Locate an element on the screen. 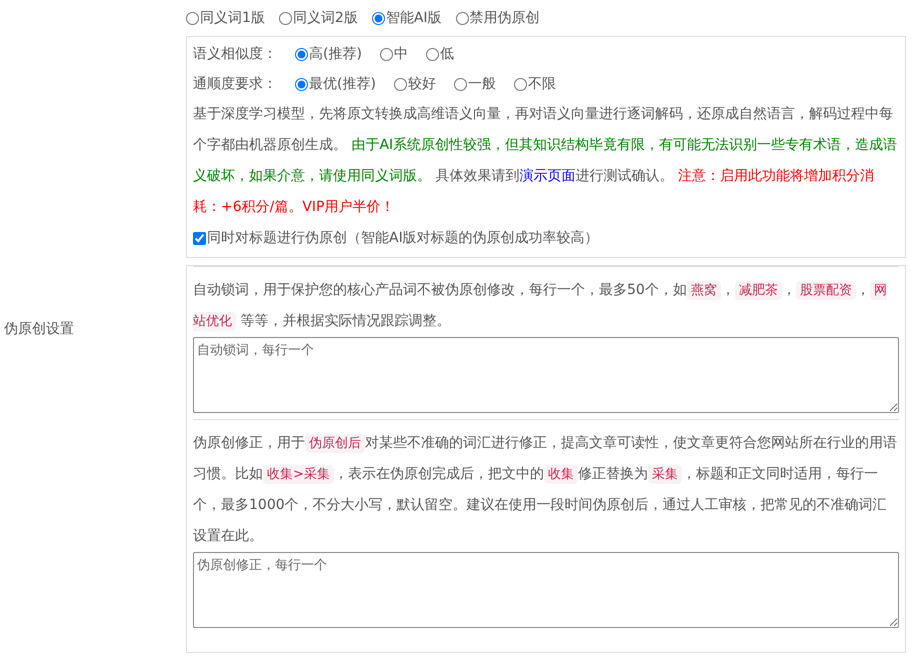 The height and width of the screenshot is (658, 911). checkbox is located at coordinates (199, 238).